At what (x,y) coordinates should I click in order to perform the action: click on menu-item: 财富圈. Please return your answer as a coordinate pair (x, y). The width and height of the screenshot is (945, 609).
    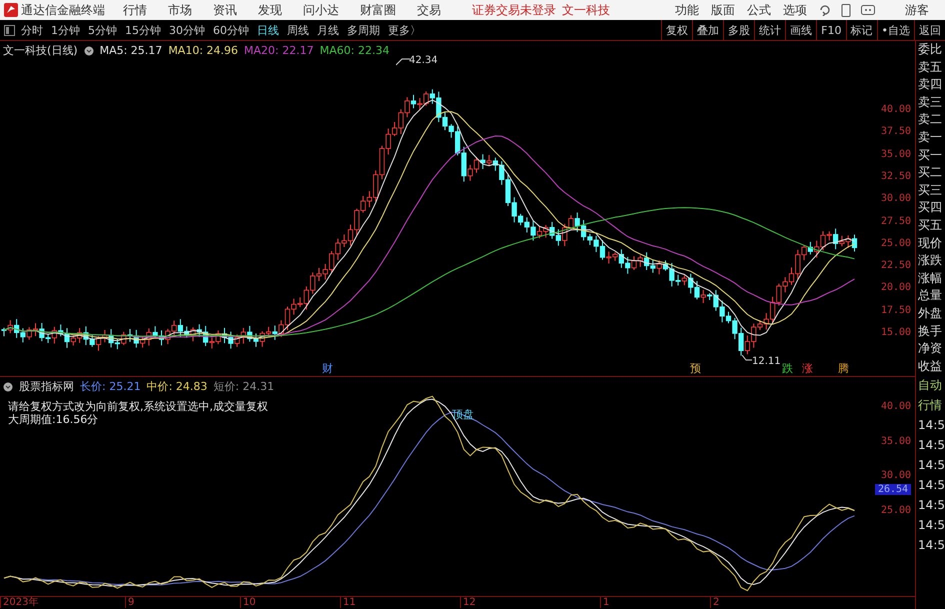
    Looking at the image, I should click on (378, 10).